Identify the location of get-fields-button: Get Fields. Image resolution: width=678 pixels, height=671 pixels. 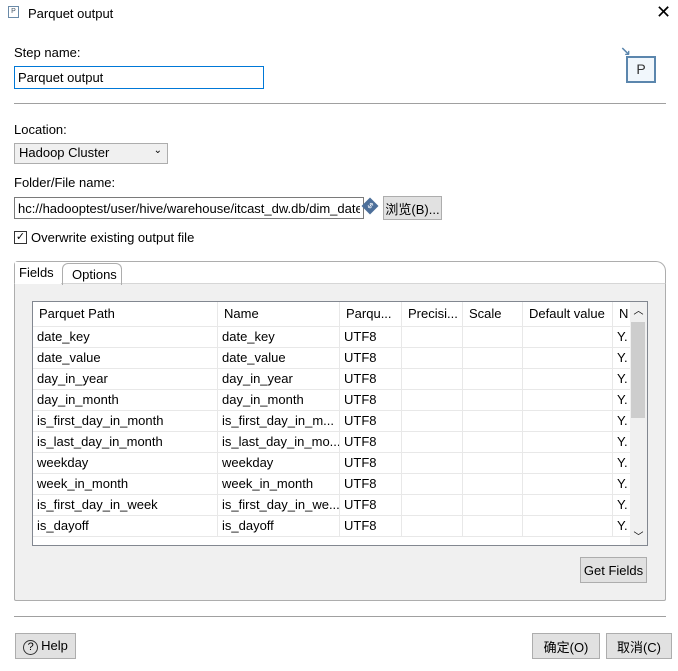
(613, 570).